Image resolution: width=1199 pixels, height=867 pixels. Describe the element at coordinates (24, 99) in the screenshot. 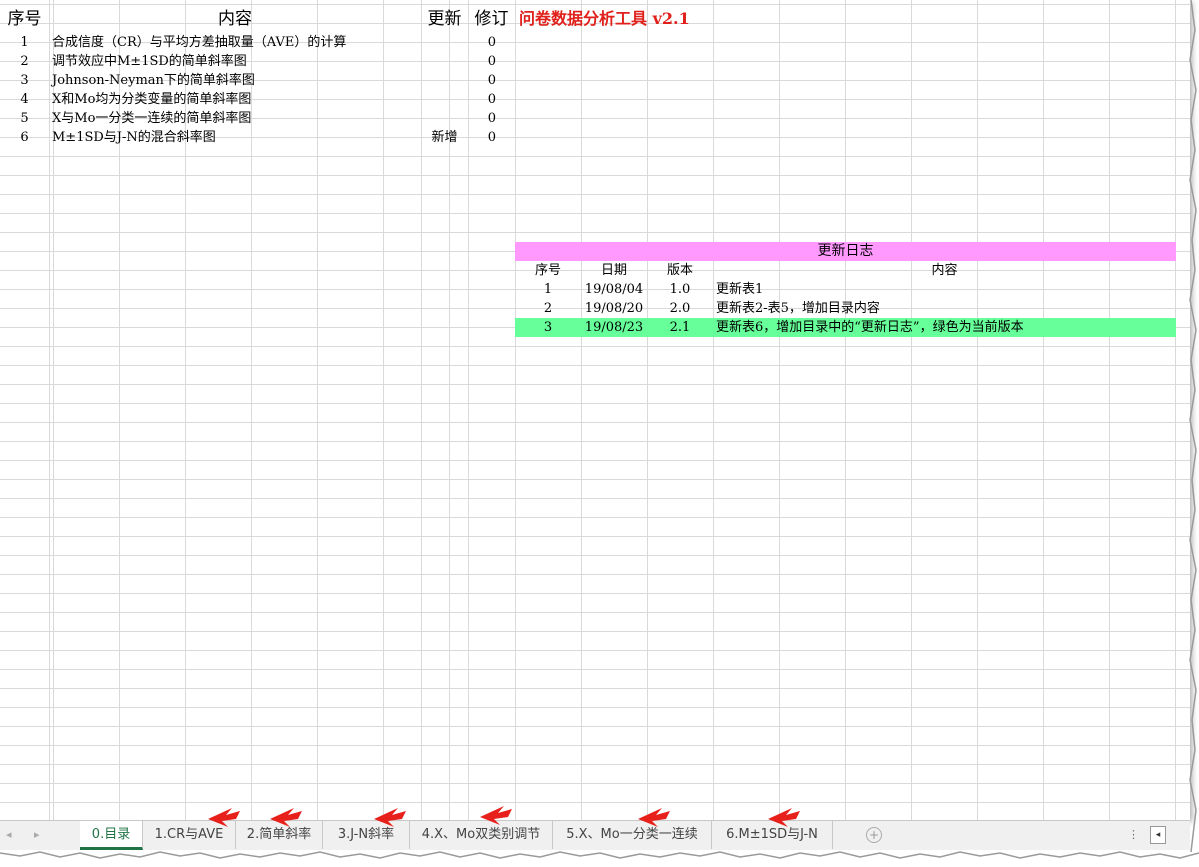

I see `toc-row-no: 4` at that location.